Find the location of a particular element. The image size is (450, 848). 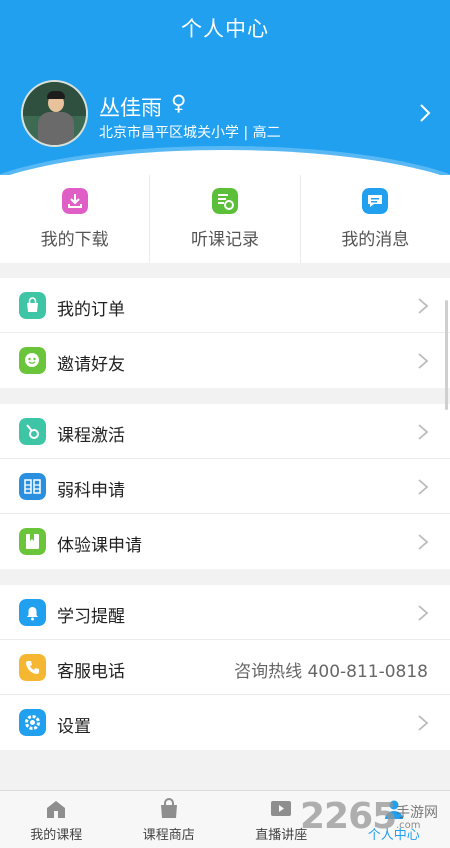

quick-history: 听课记录 is located at coordinates (224, 219).